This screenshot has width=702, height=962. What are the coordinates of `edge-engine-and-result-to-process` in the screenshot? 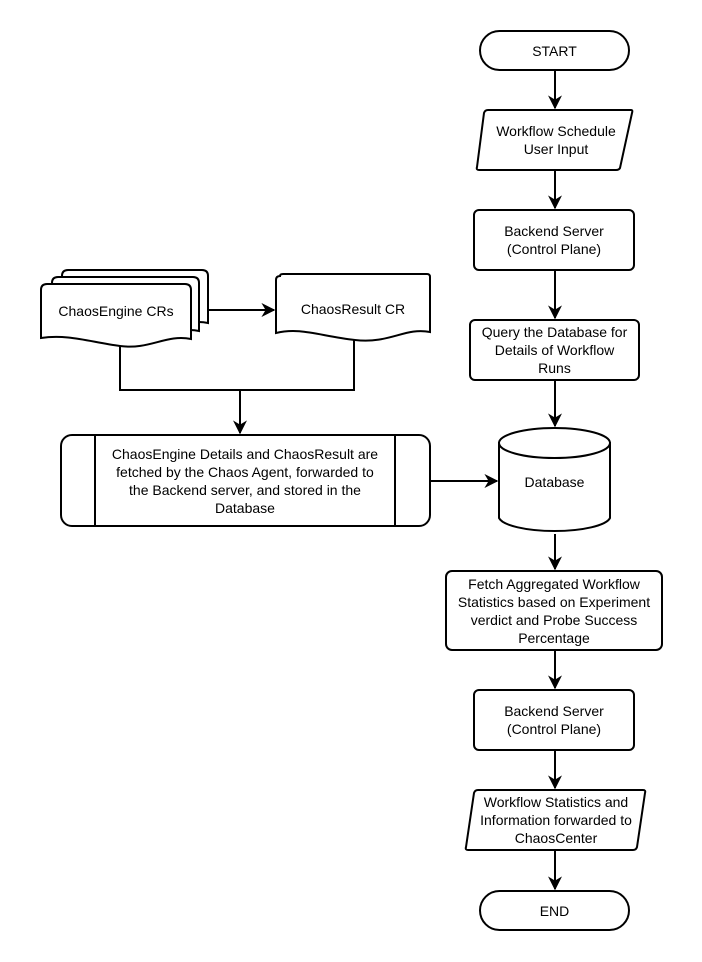 It's located at (237, 365).